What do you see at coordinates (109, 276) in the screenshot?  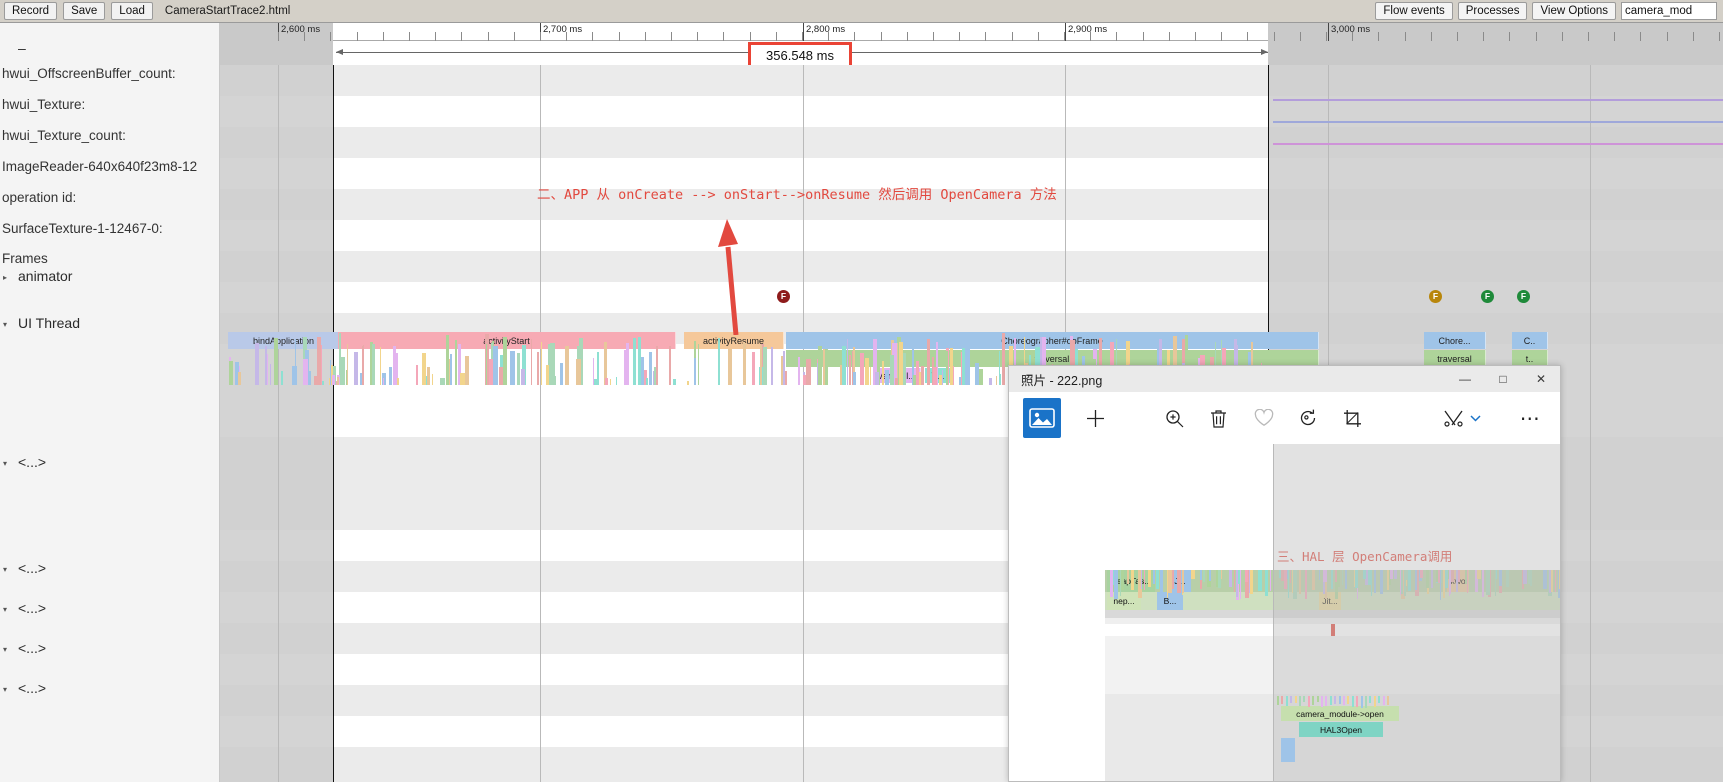 I see `track-name-row: ▸ animator` at bounding box center [109, 276].